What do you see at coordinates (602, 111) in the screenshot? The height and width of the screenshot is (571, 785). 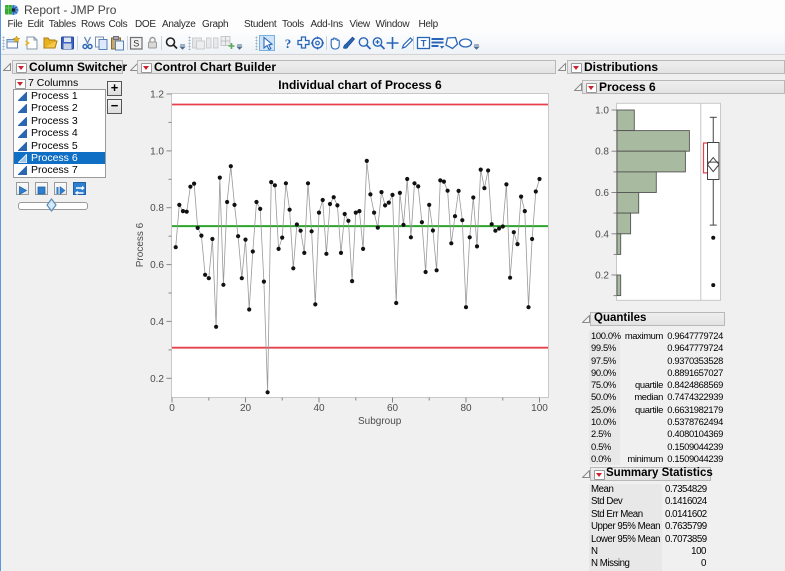 I see `svg-text: 1.0` at bounding box center [602, 111].